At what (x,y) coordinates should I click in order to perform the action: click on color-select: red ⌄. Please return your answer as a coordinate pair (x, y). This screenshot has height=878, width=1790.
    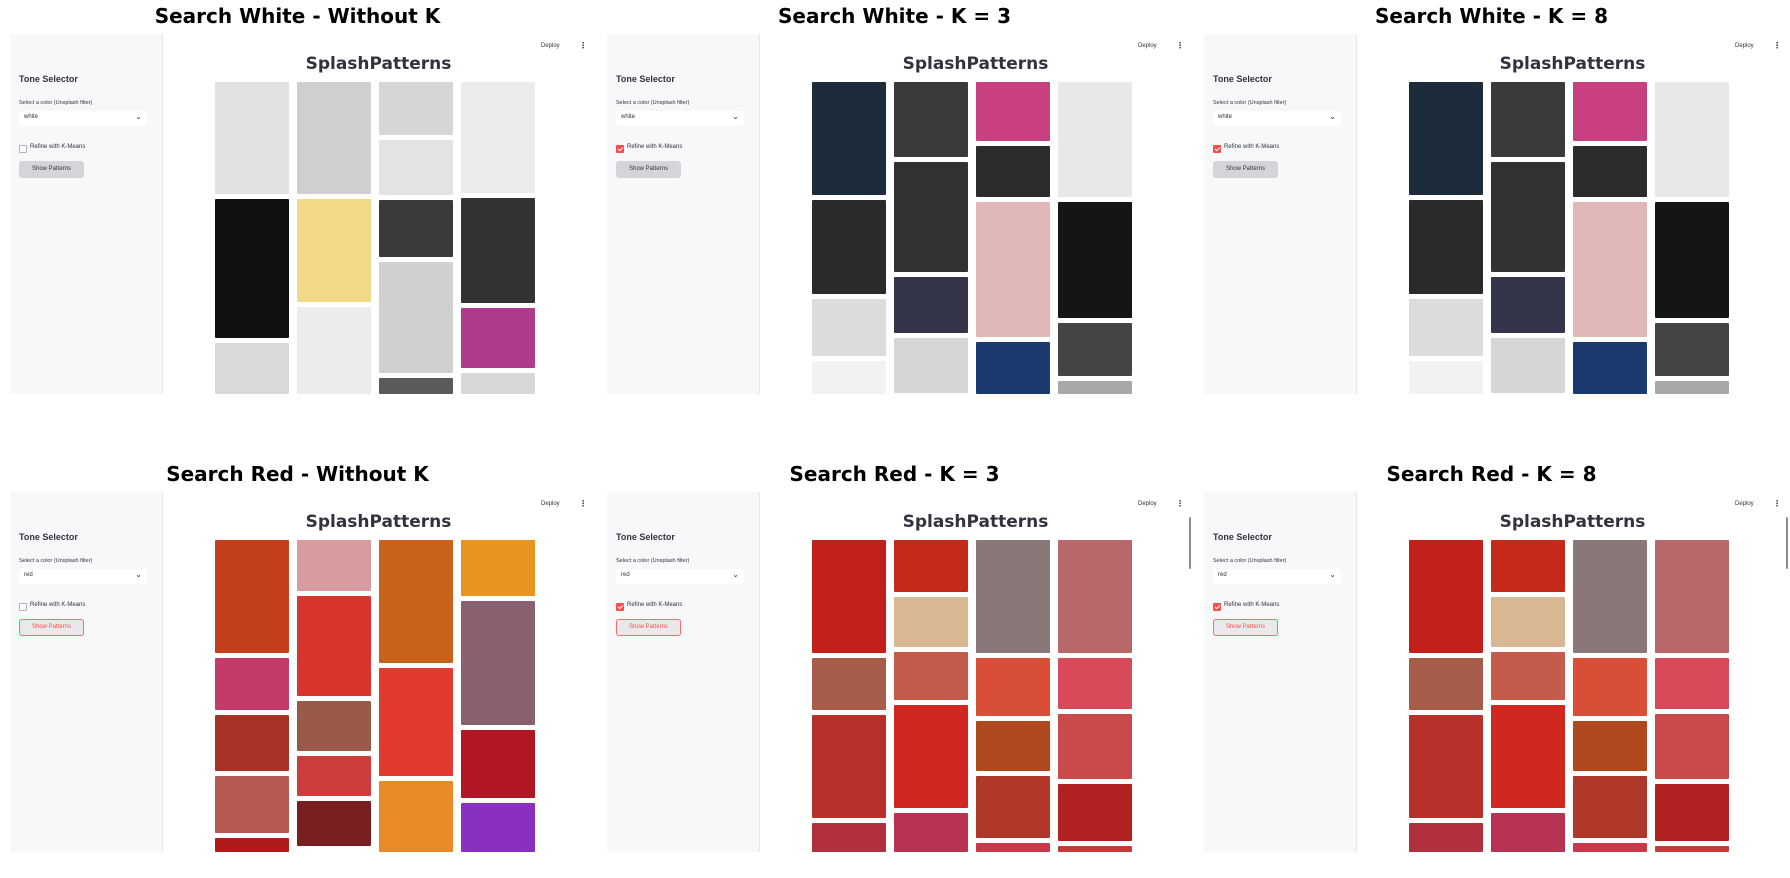
    Looking at the image, I should click on (83, 576).